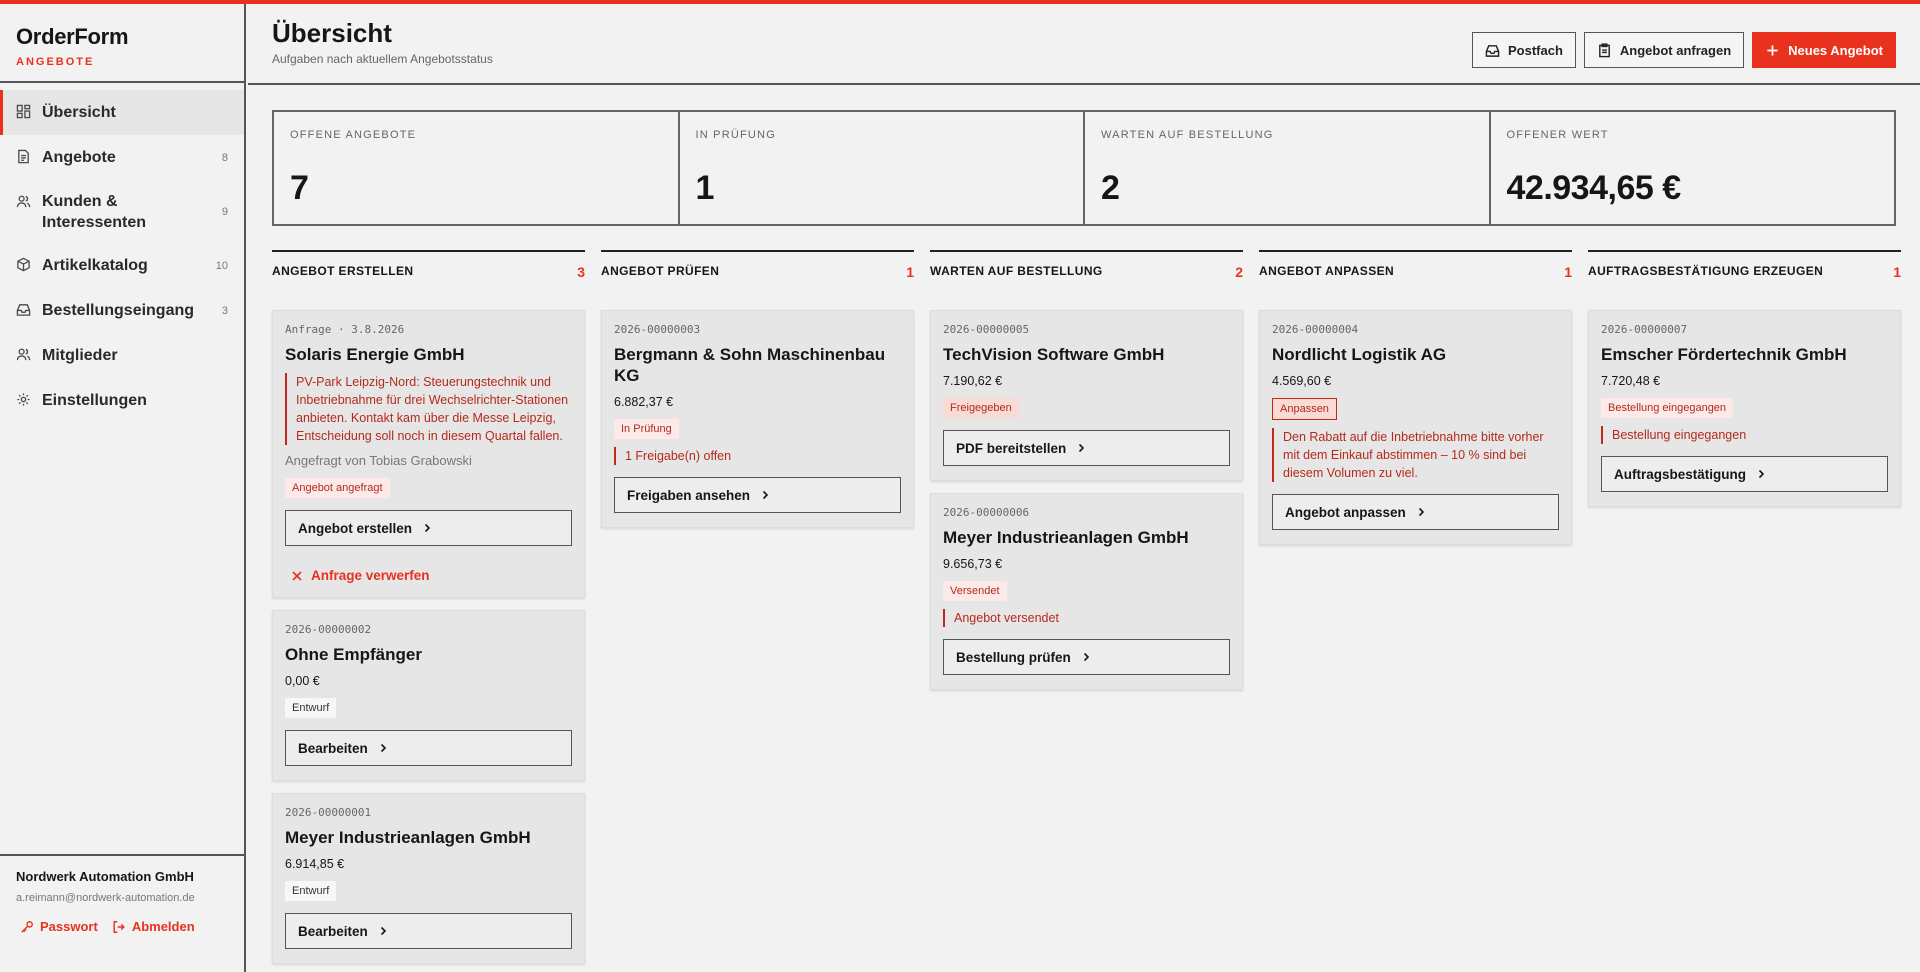 The height and width of the screenshot is (972, 1920). What do you see at coordinates (94, 400) in the screenshot?
I see `sidebar-item-label: Einstellungen` at bounding box center [94, 400].